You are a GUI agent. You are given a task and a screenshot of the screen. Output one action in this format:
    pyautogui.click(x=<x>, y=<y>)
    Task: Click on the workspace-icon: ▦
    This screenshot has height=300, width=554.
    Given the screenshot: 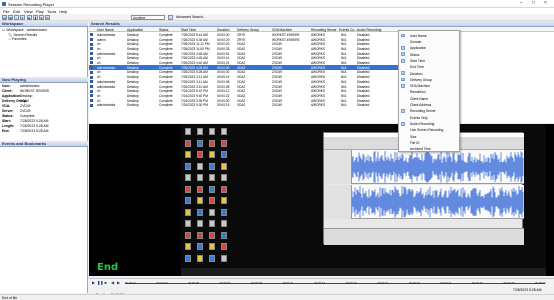 What is the action you would take?
    pyautogui.click(x=10, y=17)
    